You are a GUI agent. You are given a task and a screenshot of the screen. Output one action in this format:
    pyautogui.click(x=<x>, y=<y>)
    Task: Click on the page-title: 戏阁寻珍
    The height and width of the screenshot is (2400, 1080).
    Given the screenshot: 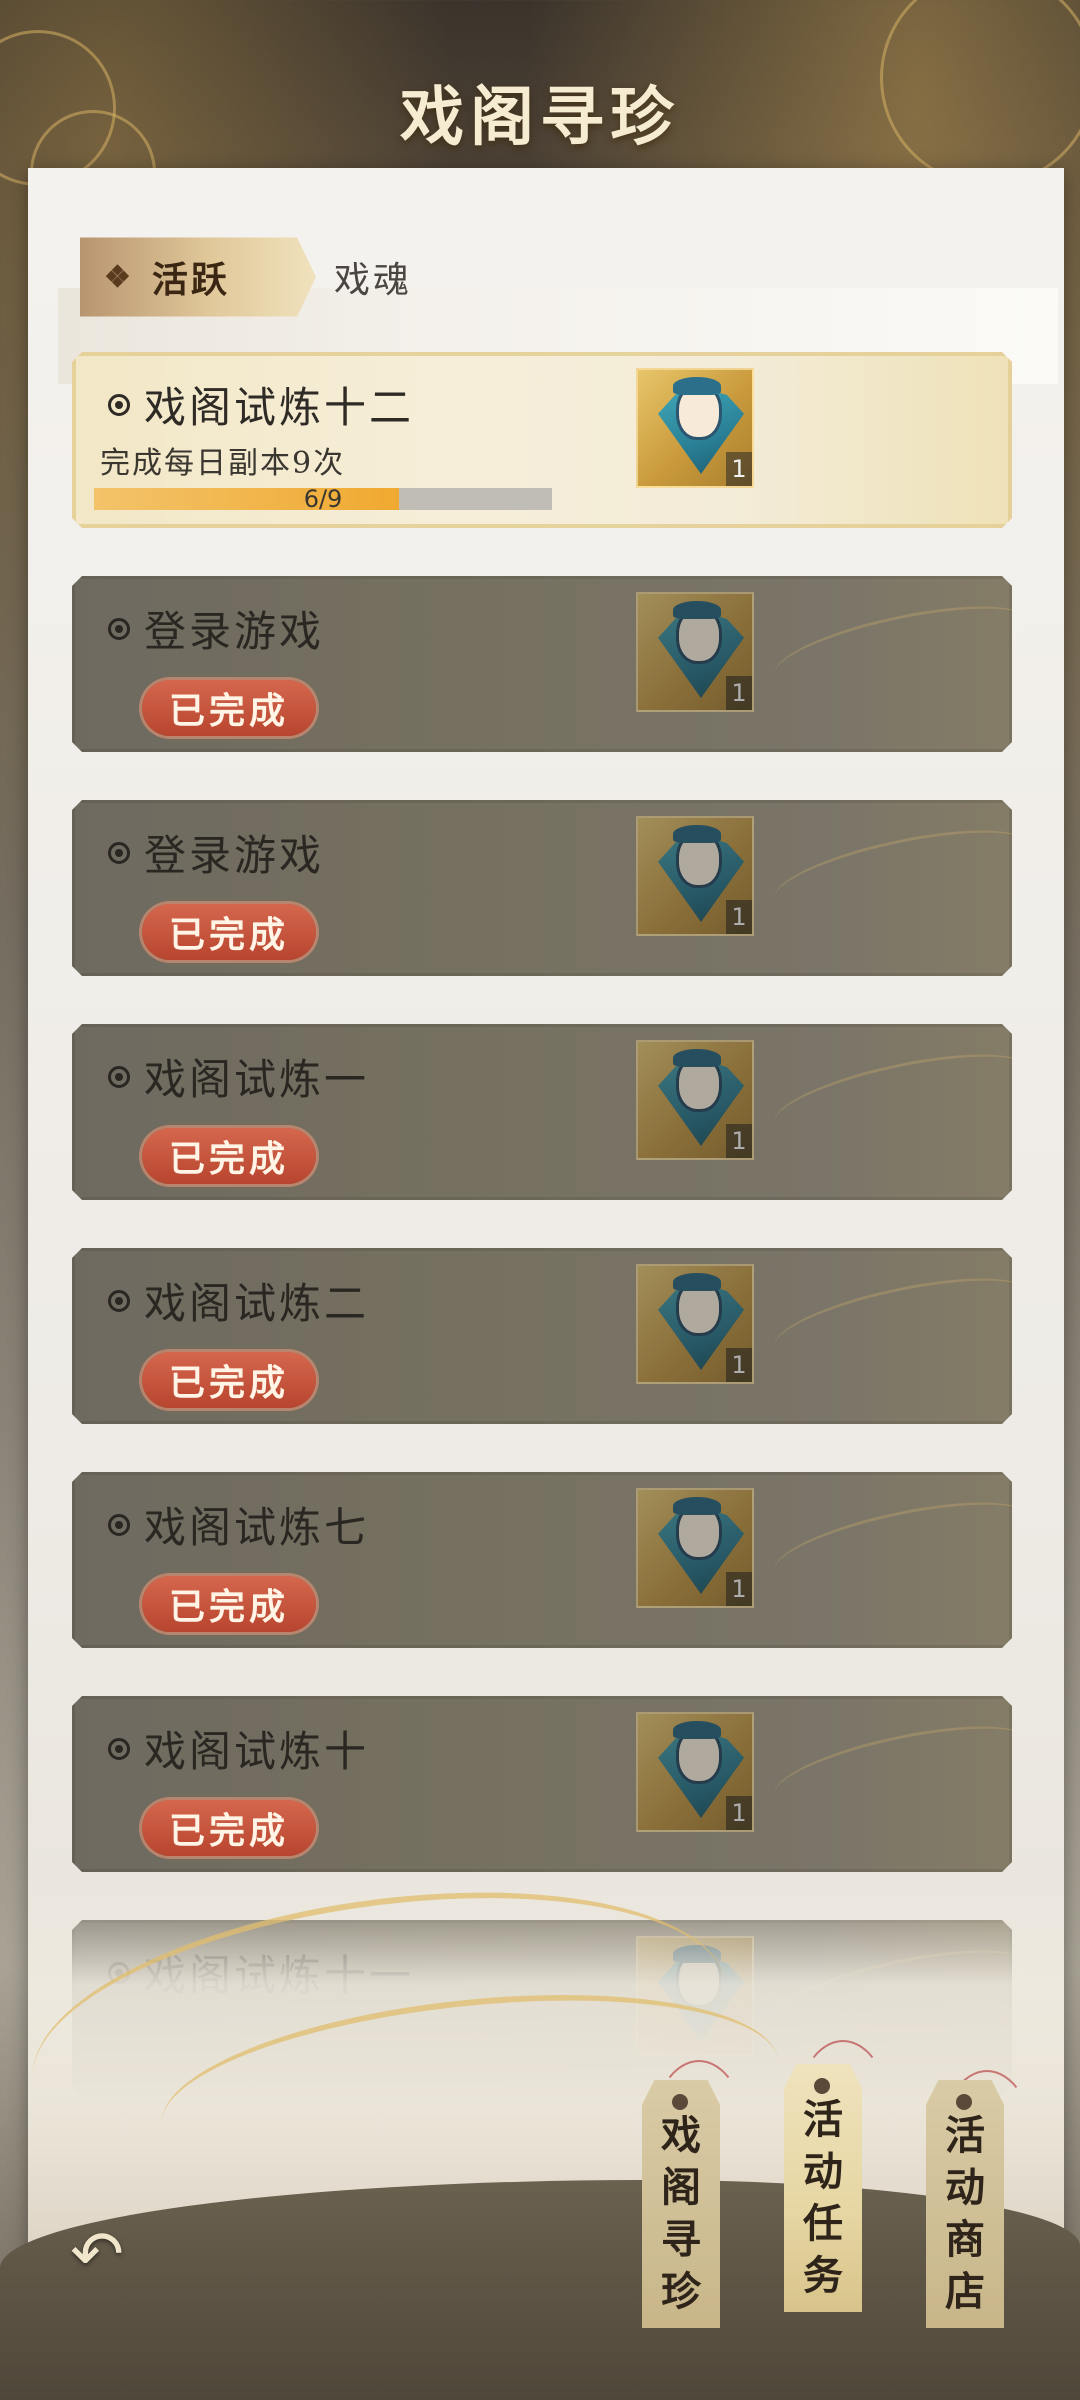 What is the action you would take?
    pyautogui.click(x=540, y=117)
    